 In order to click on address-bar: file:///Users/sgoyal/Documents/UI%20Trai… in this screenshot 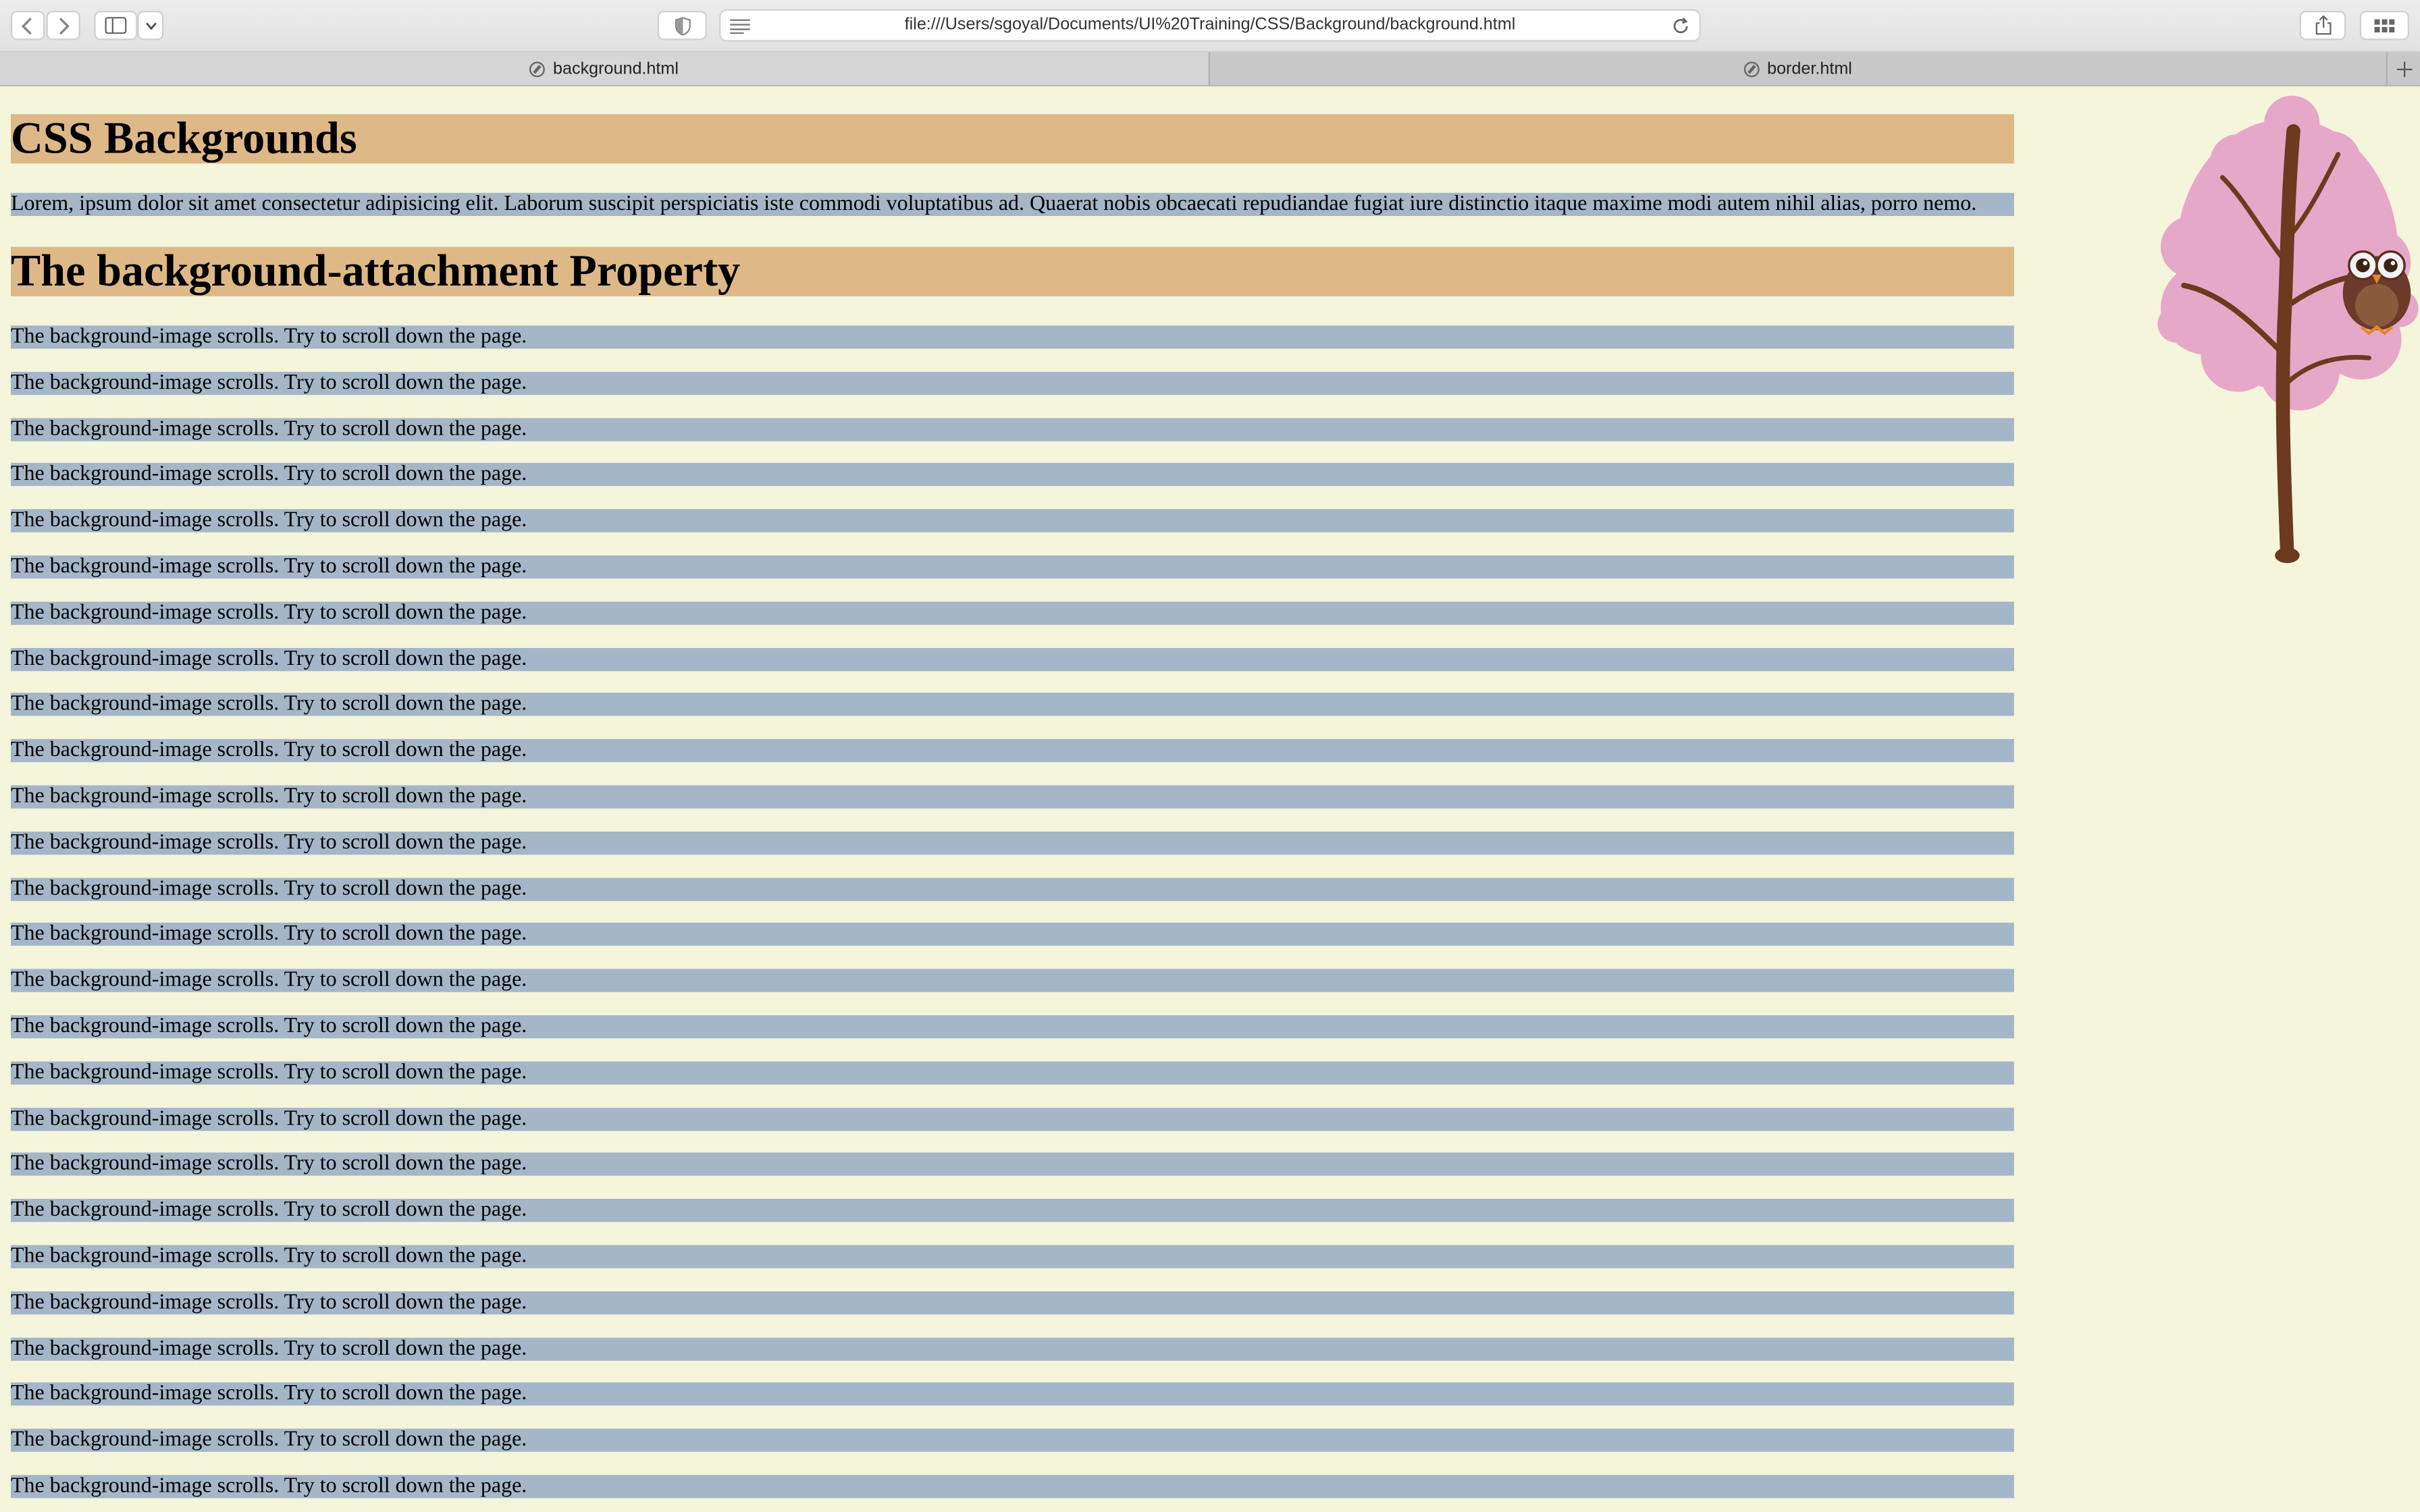, I will do `click(1210, 26)`.